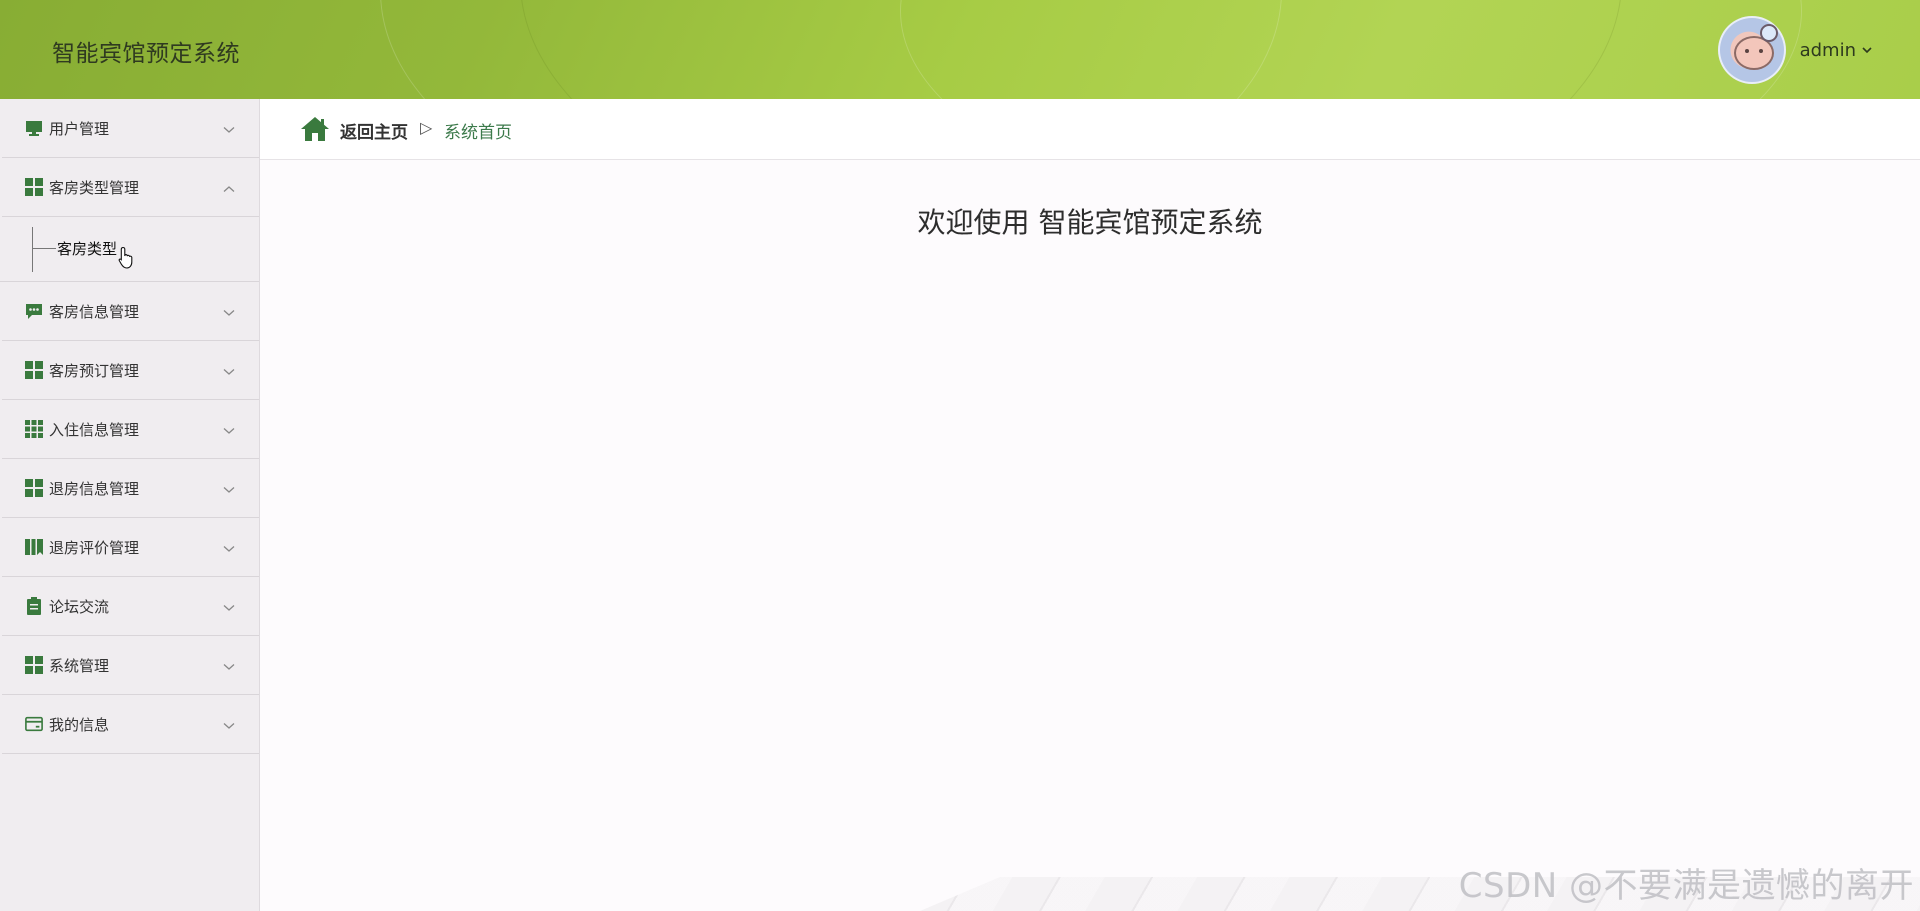 Image resolution: width=1920 pixels, height=911 pixels. What do you see at coordinates (1794, 50) in the screenshot?
I see `user-menu: admin` at bounding box center [1794, 50].